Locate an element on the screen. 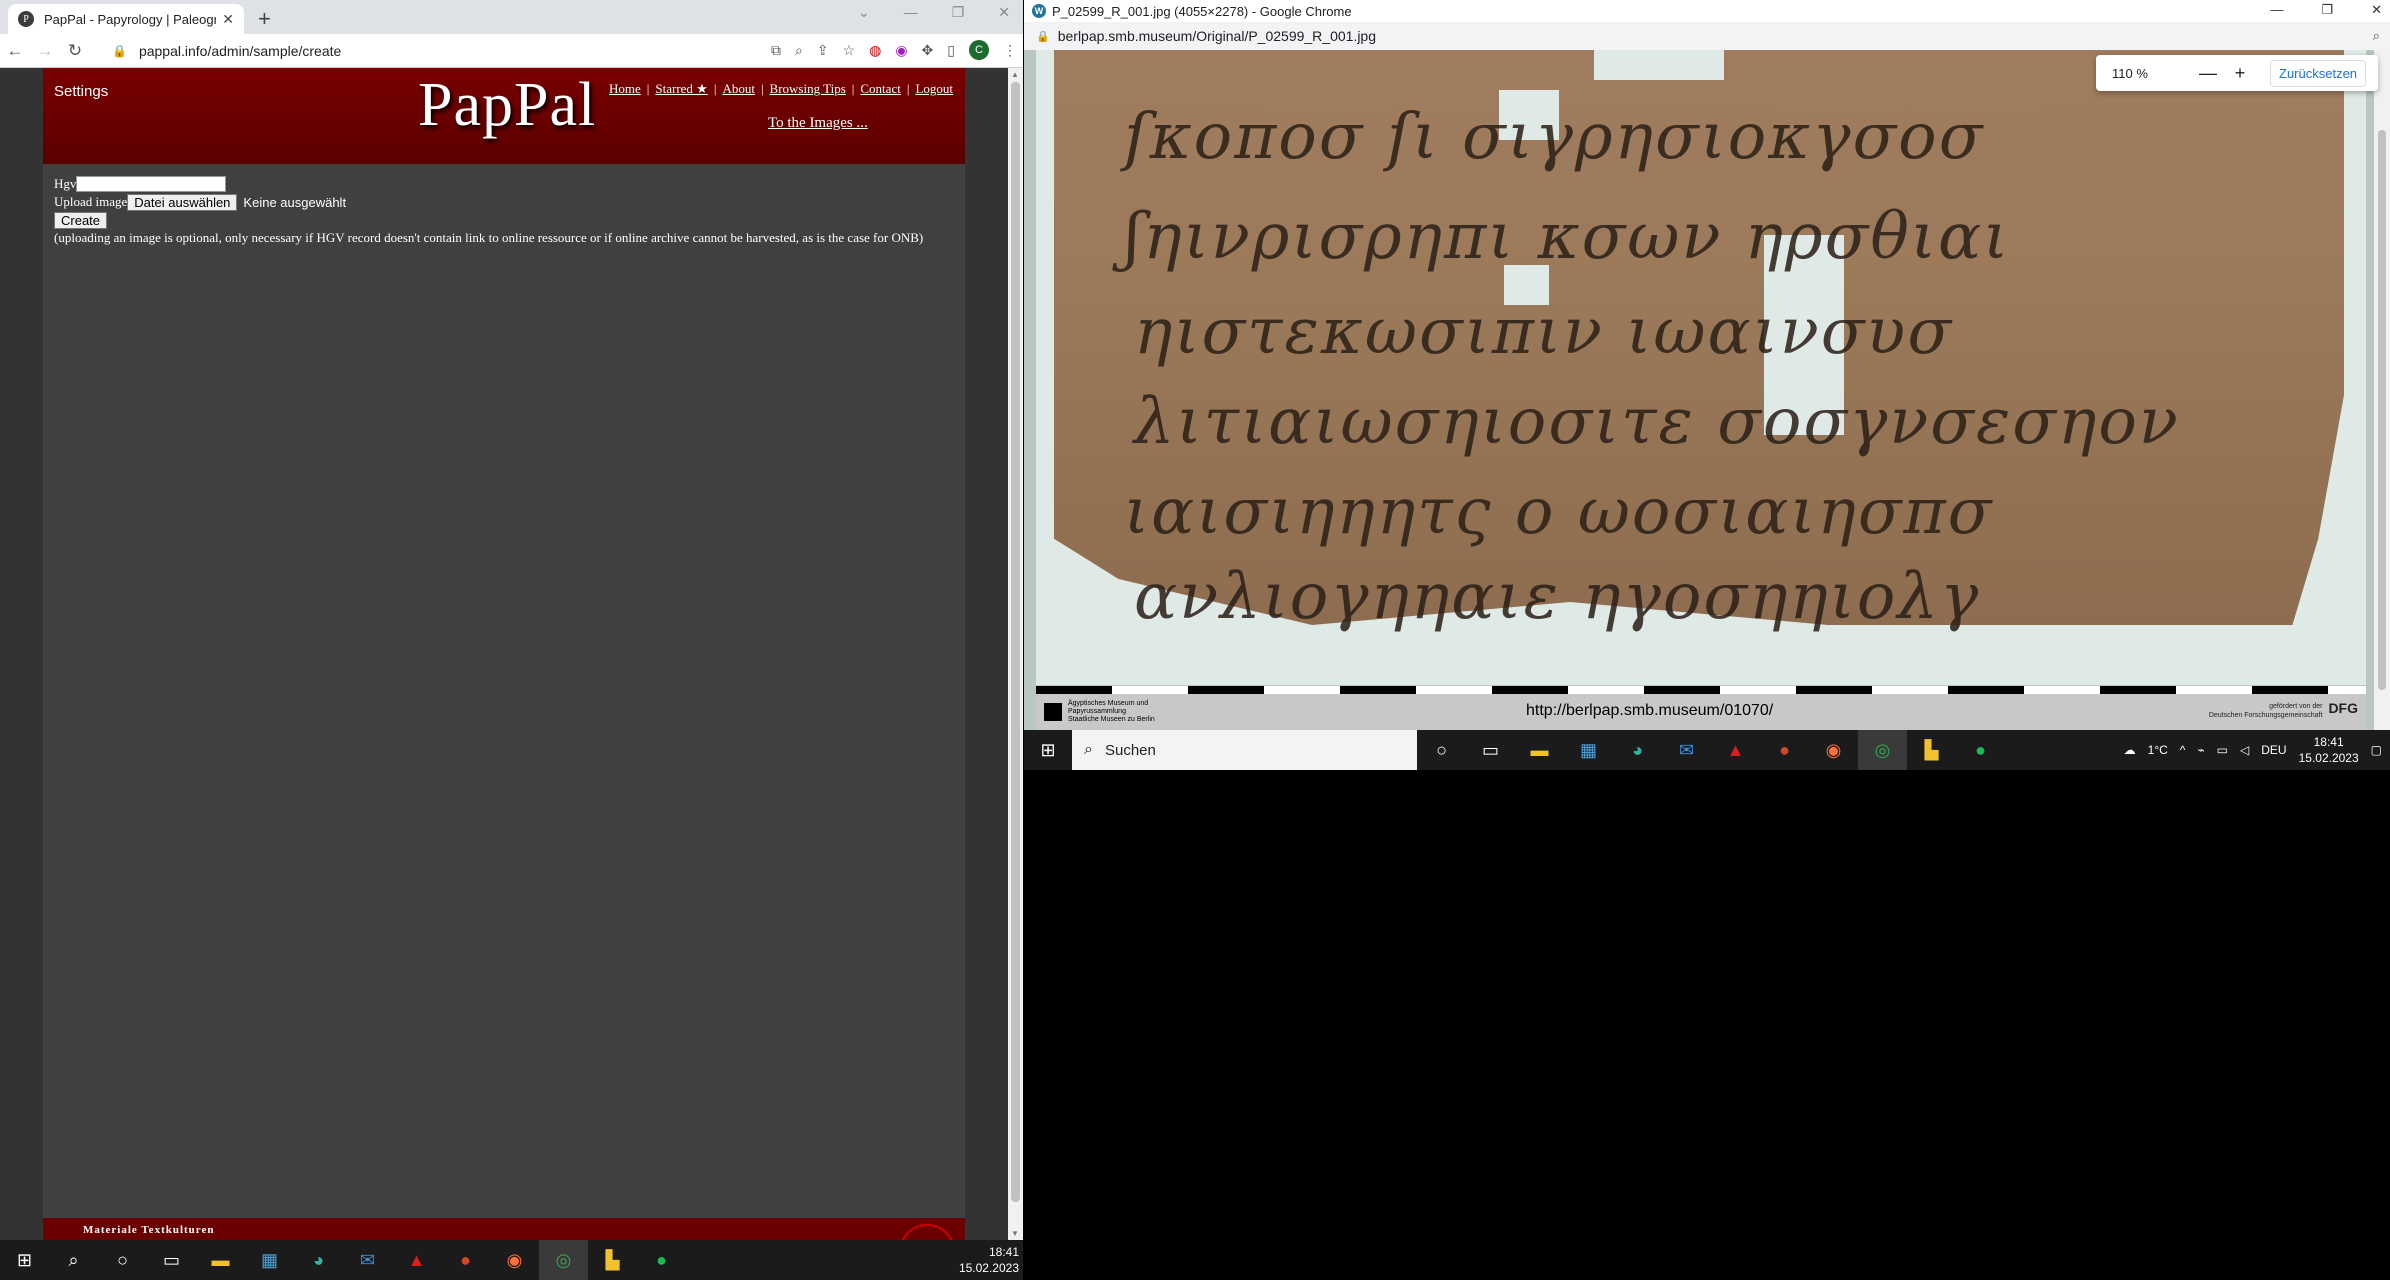  dfg-line: Deutschen Forschungsgemeinschaft is located at coordinates (2265, 715).